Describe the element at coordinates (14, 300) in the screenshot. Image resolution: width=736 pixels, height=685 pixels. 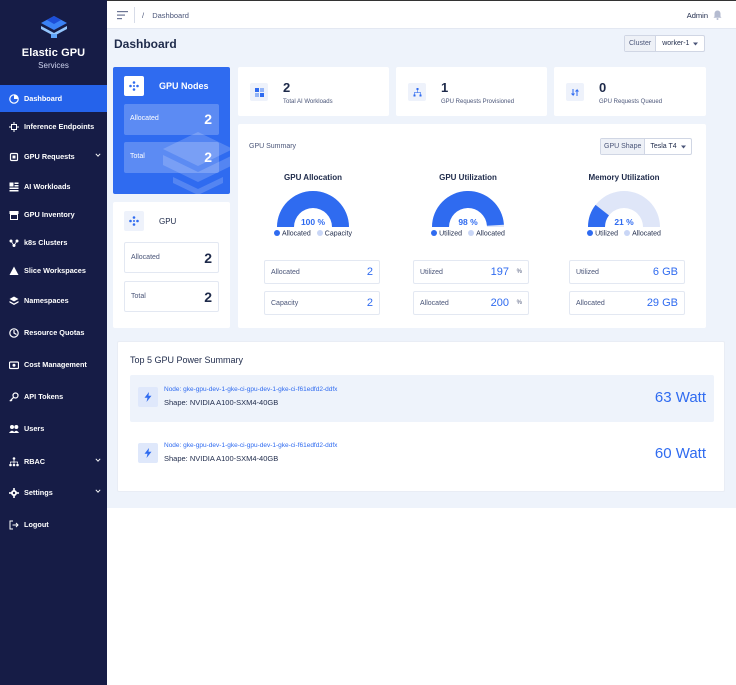
I see `layers-icon` at that location.